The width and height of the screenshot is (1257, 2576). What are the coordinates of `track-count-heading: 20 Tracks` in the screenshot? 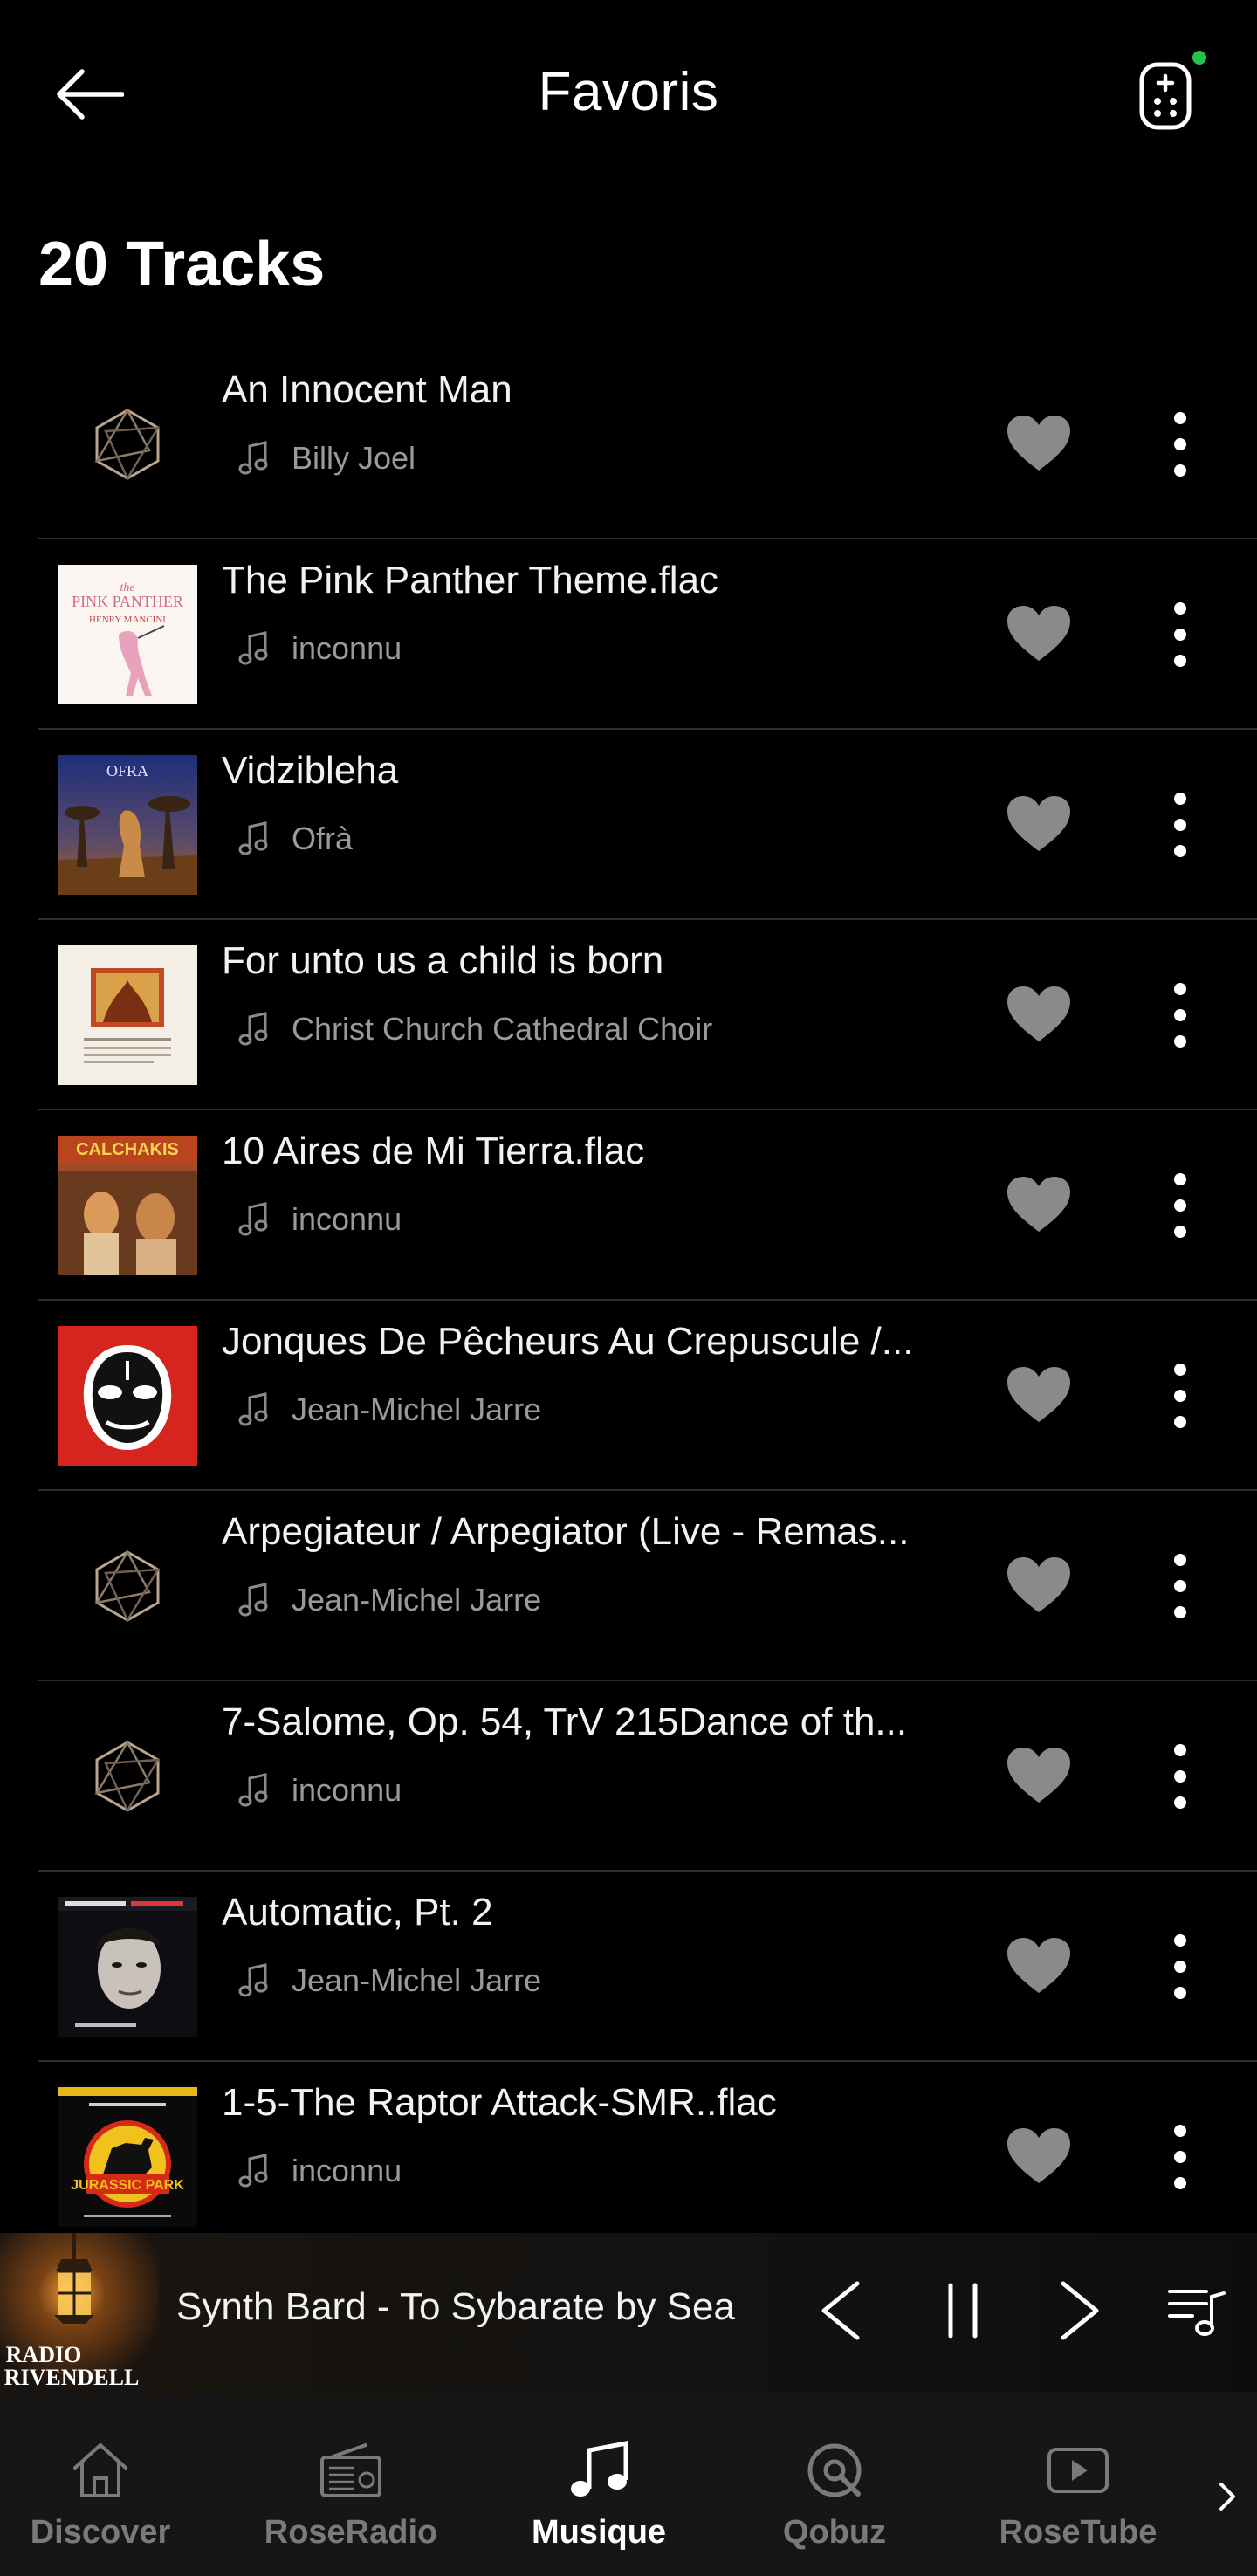 It's located at (182, 264).